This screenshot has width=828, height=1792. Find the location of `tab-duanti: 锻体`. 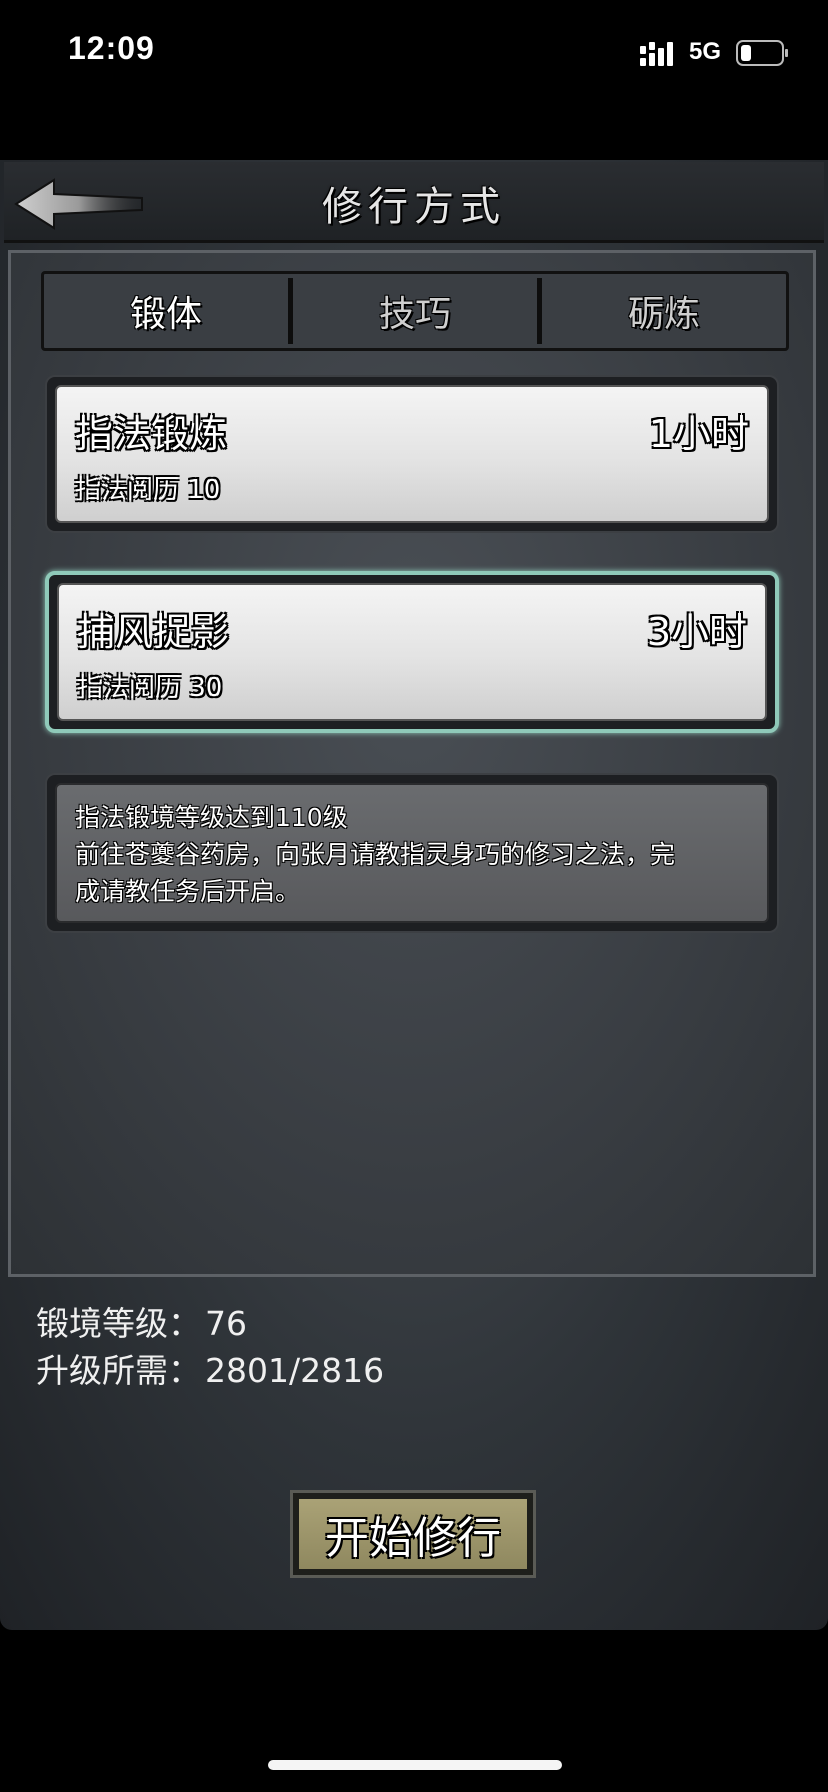

tab-duanti: 锻体 is located at coordinates (166, 311).